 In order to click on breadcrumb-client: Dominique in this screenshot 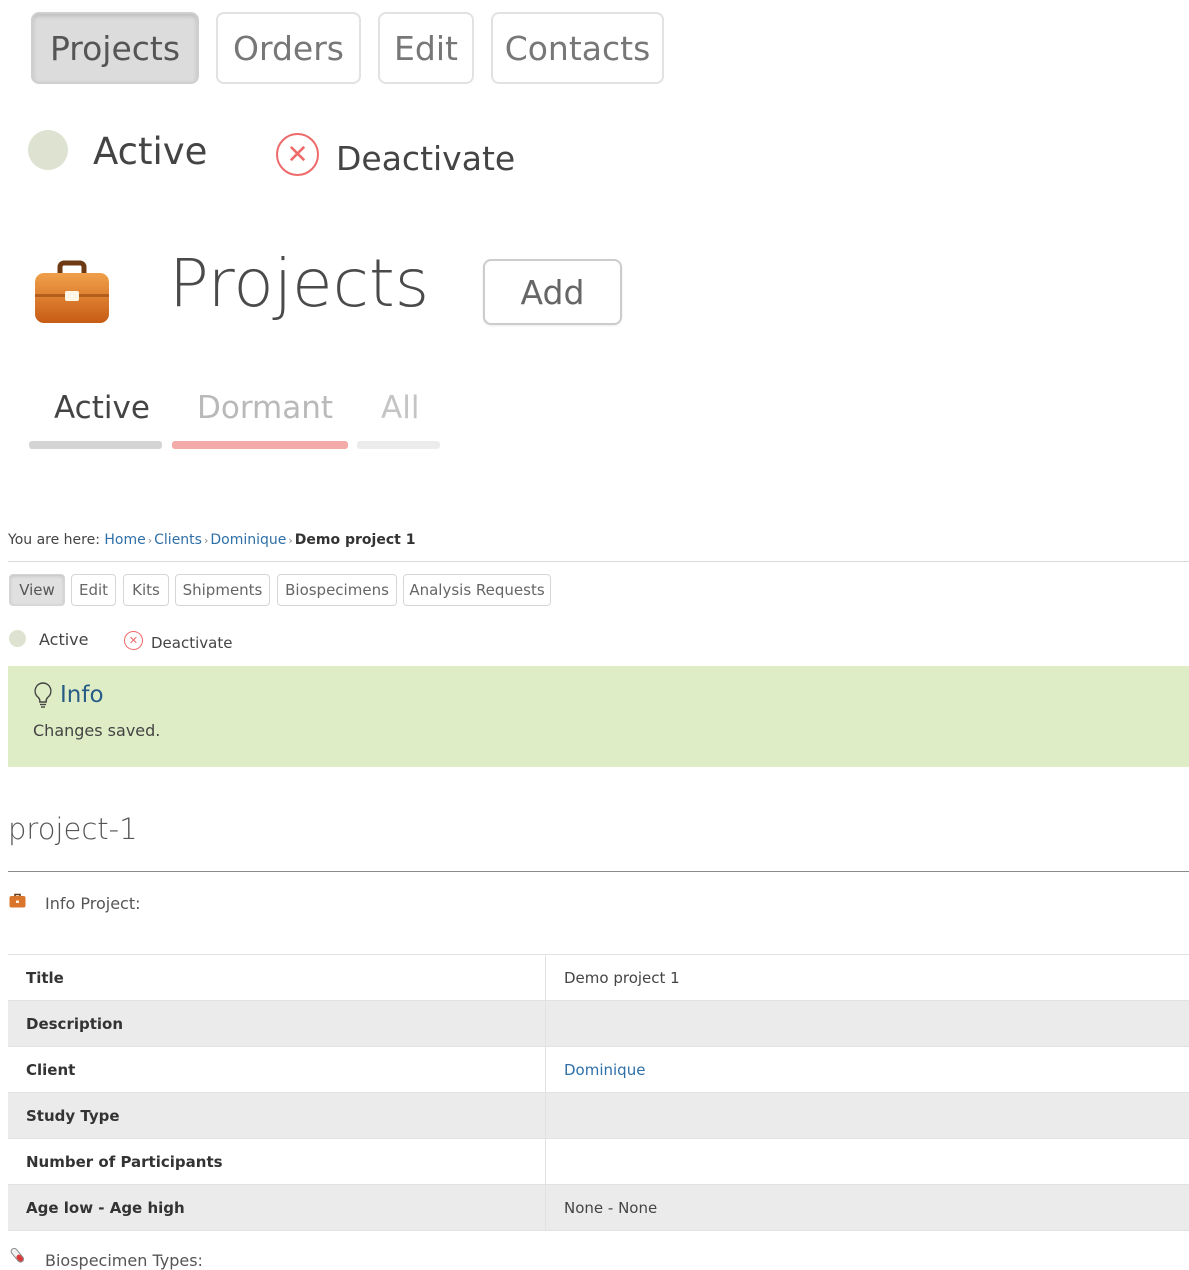, I will do `click(248, 540)`.